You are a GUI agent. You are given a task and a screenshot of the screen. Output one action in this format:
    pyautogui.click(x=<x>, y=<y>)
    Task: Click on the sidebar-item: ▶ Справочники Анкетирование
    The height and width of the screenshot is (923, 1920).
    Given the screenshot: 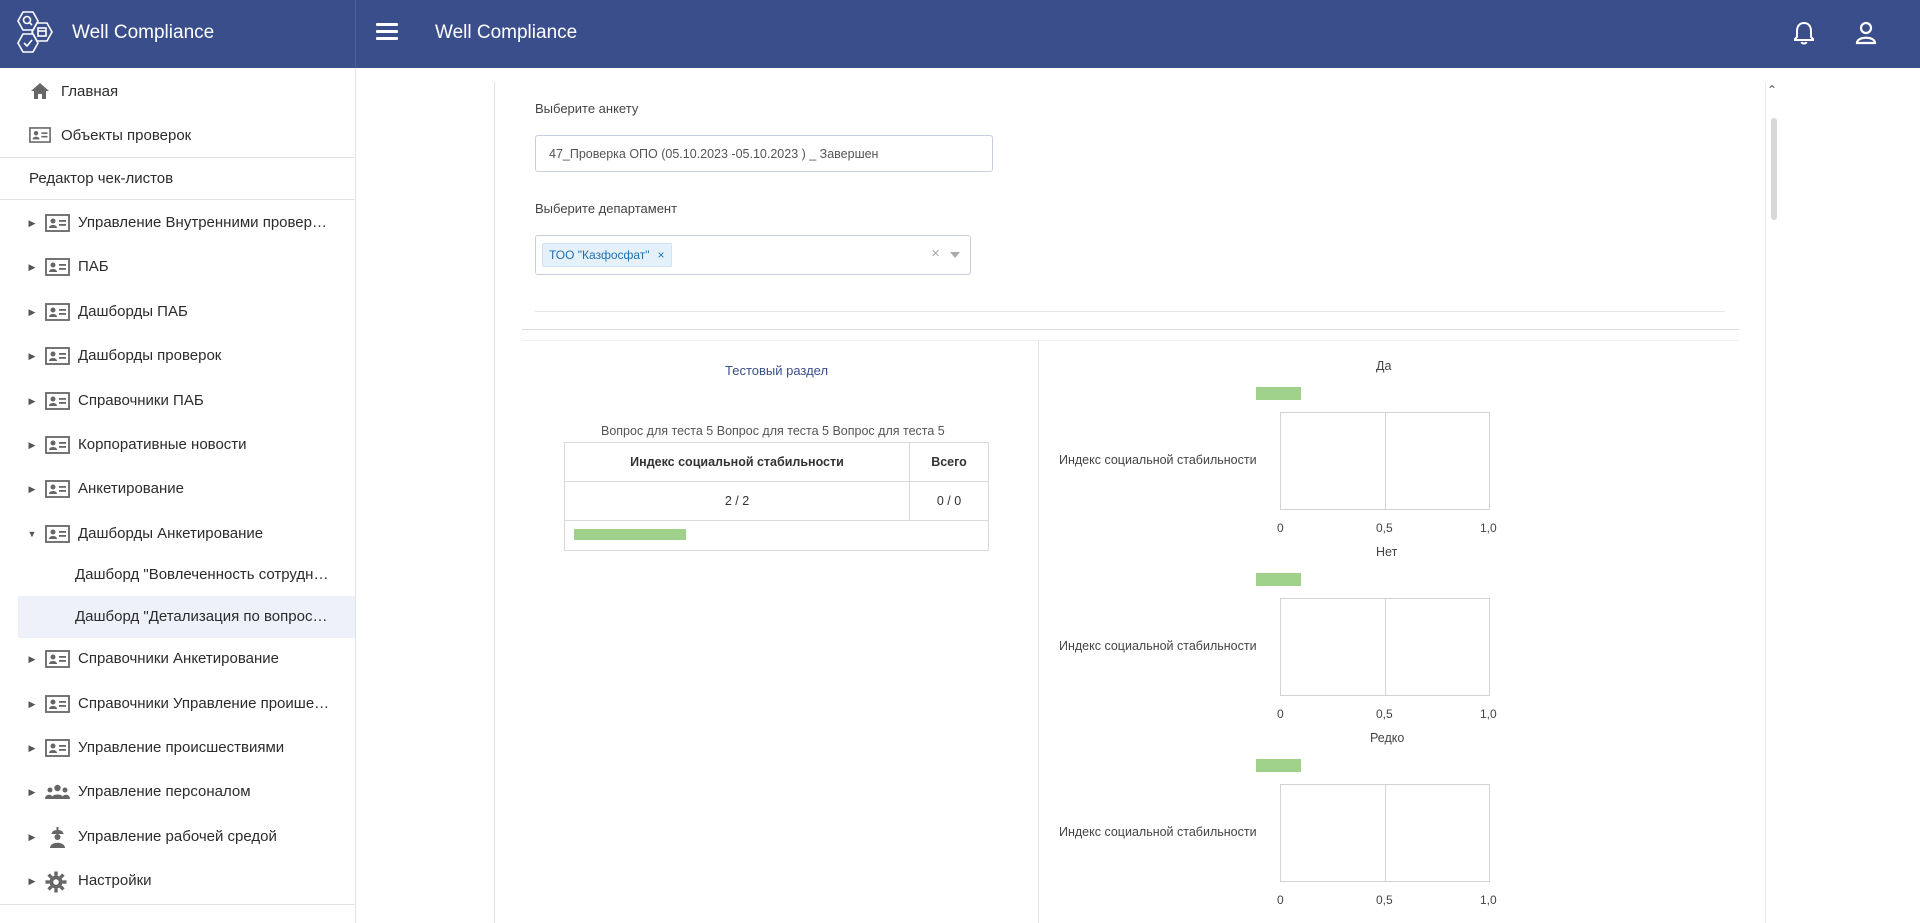 What is the action you would take?
    pyautogui.click(x=177, y=659)
    